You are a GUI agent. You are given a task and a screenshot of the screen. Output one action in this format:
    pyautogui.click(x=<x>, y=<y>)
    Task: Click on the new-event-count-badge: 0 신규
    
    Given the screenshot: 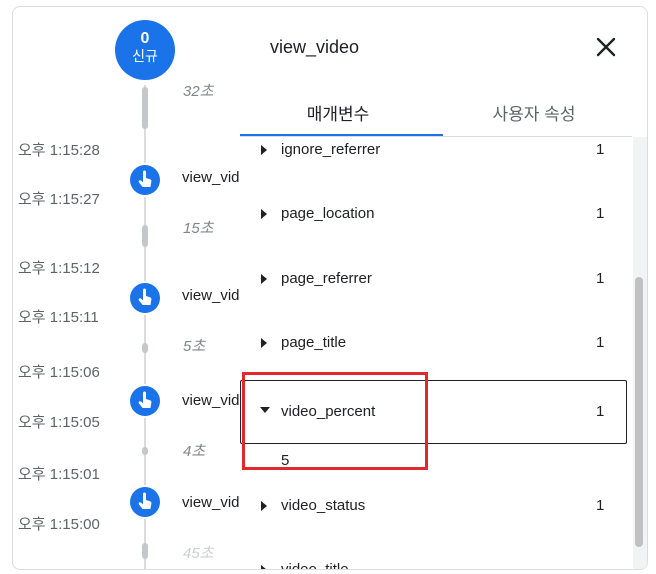 What is the action you would take?
    pyautogui.click(x=145, y=50)
    